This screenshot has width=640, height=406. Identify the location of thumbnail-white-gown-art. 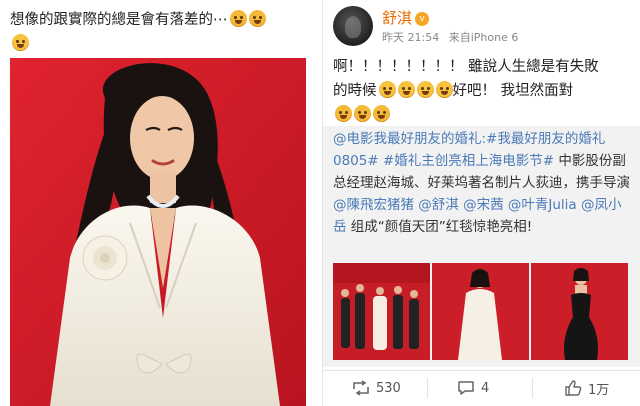
(480, 311).